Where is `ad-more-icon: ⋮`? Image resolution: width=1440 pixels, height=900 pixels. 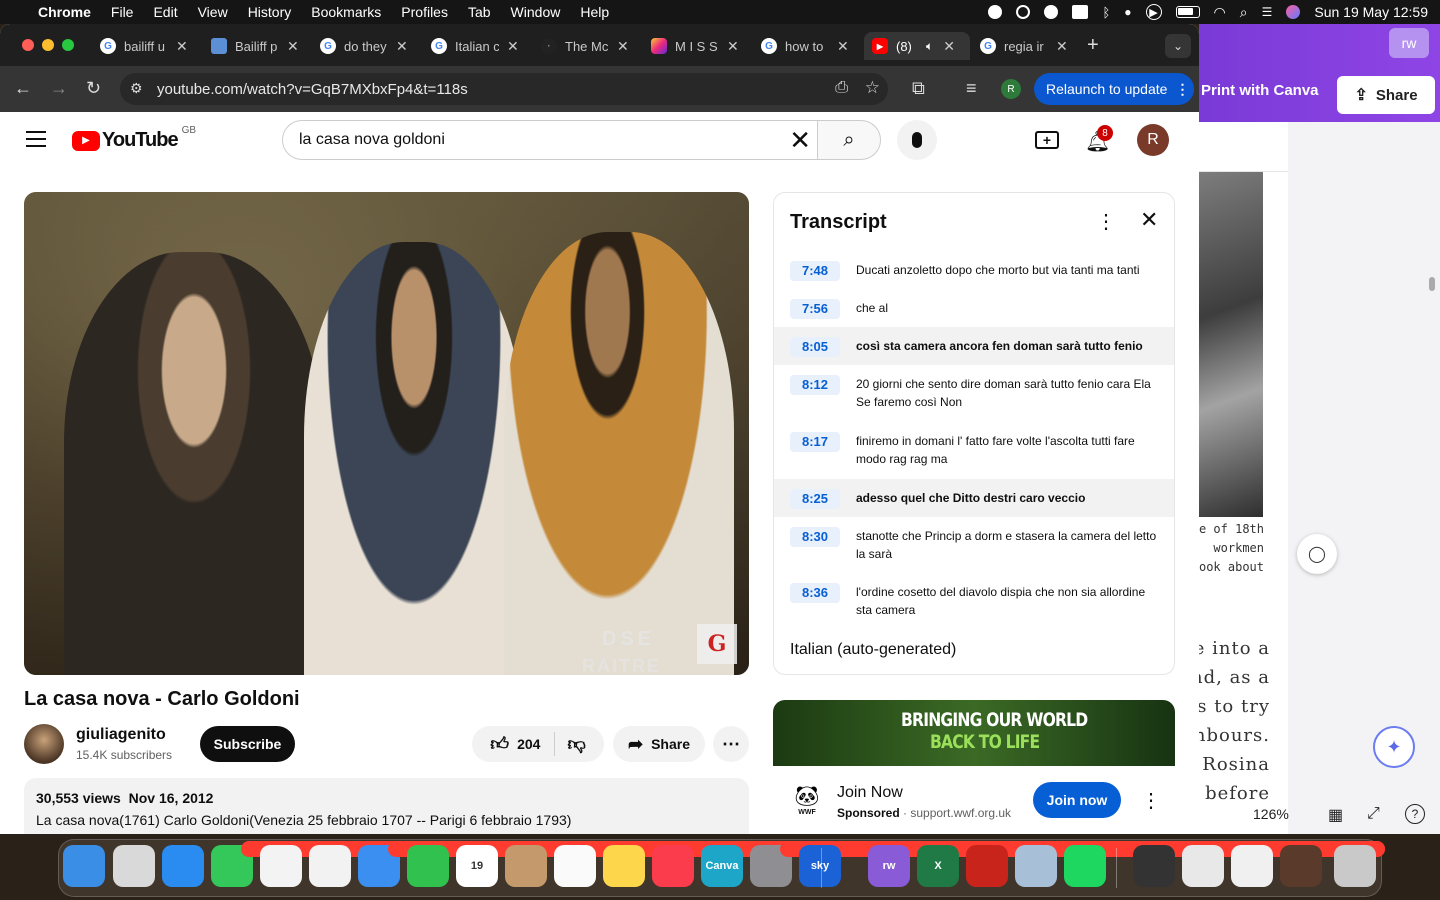 ad-more-icon: ⋮ is located at coordinates (1151, 800).